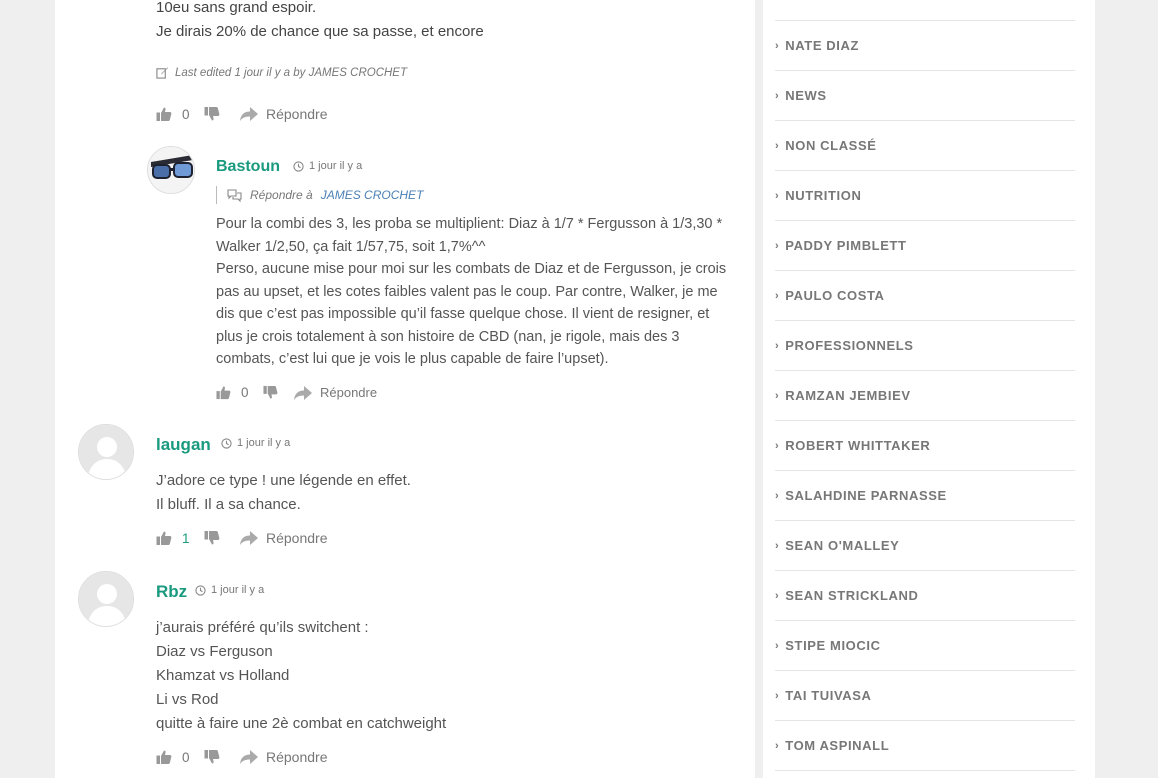 Image resolution: width=1158 pixels, height=778 pixels. I want to click on reply-to-info: Répondre à JAMES CROCHET, so click(319, 195).